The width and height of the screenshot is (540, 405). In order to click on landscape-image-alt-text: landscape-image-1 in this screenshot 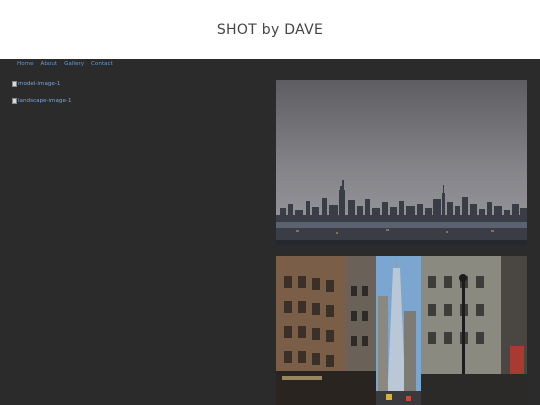, I will do `click(45, 101)`.